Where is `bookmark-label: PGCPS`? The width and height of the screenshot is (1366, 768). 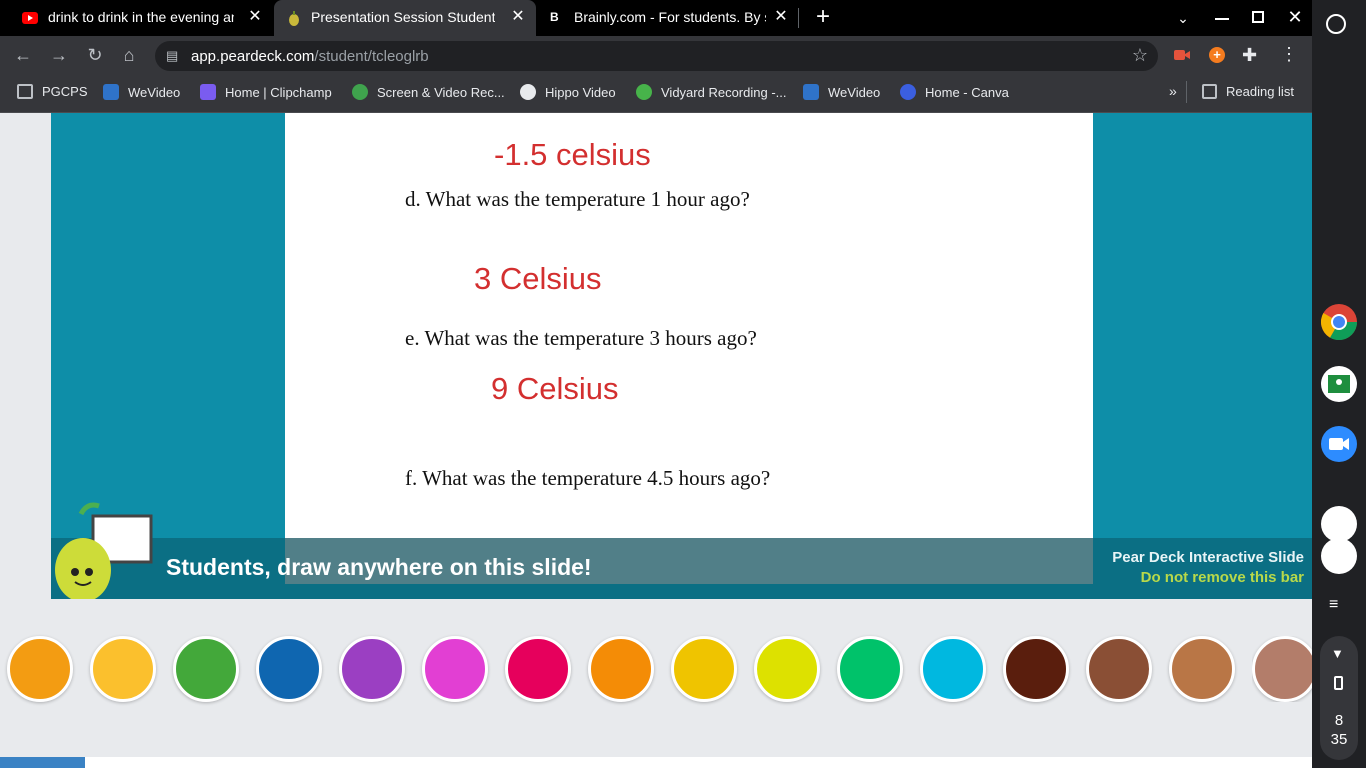
bookmark-label: PGCPS is located at coordinates (65, 91).